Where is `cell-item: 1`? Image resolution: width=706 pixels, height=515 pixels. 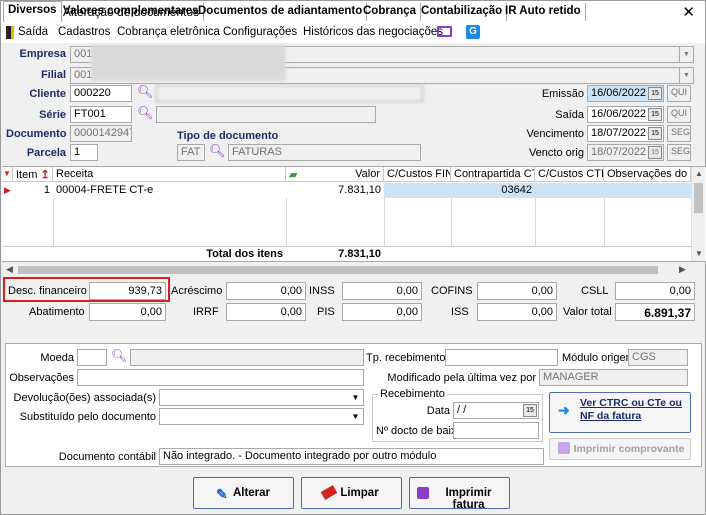
cell-item: 1 is located at coordinates (33, 190).